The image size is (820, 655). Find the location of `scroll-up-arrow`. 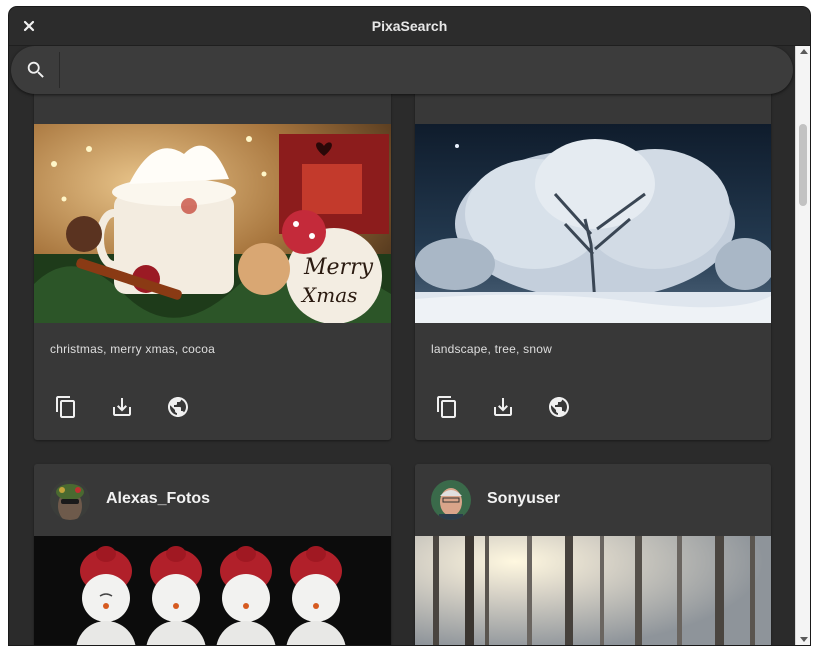

scroll-up-arrow is located at coordinates (804, 51).